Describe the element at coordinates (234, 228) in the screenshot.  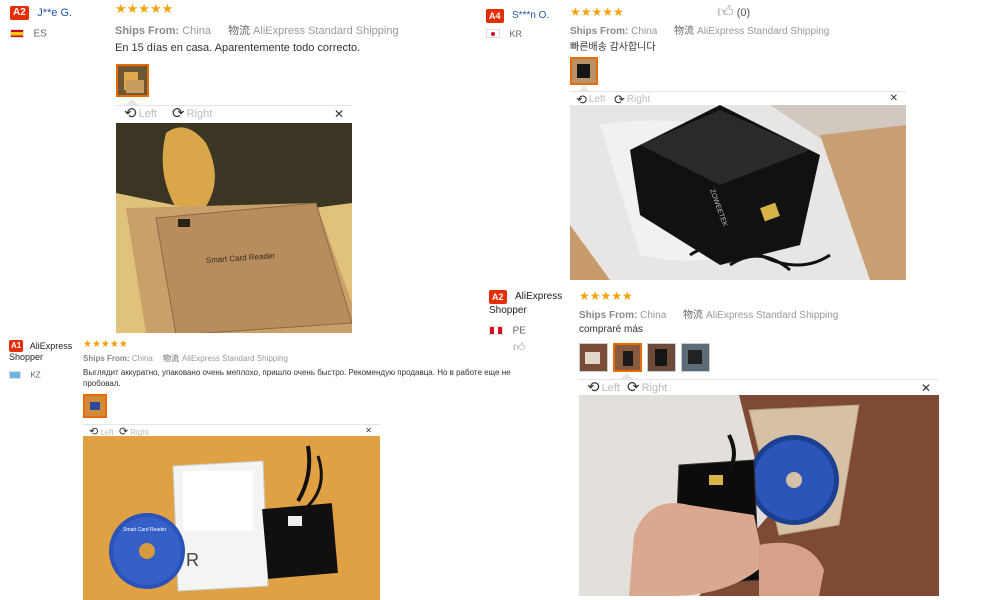
I see `review-photo-large: Smart Card Reader` at that location.